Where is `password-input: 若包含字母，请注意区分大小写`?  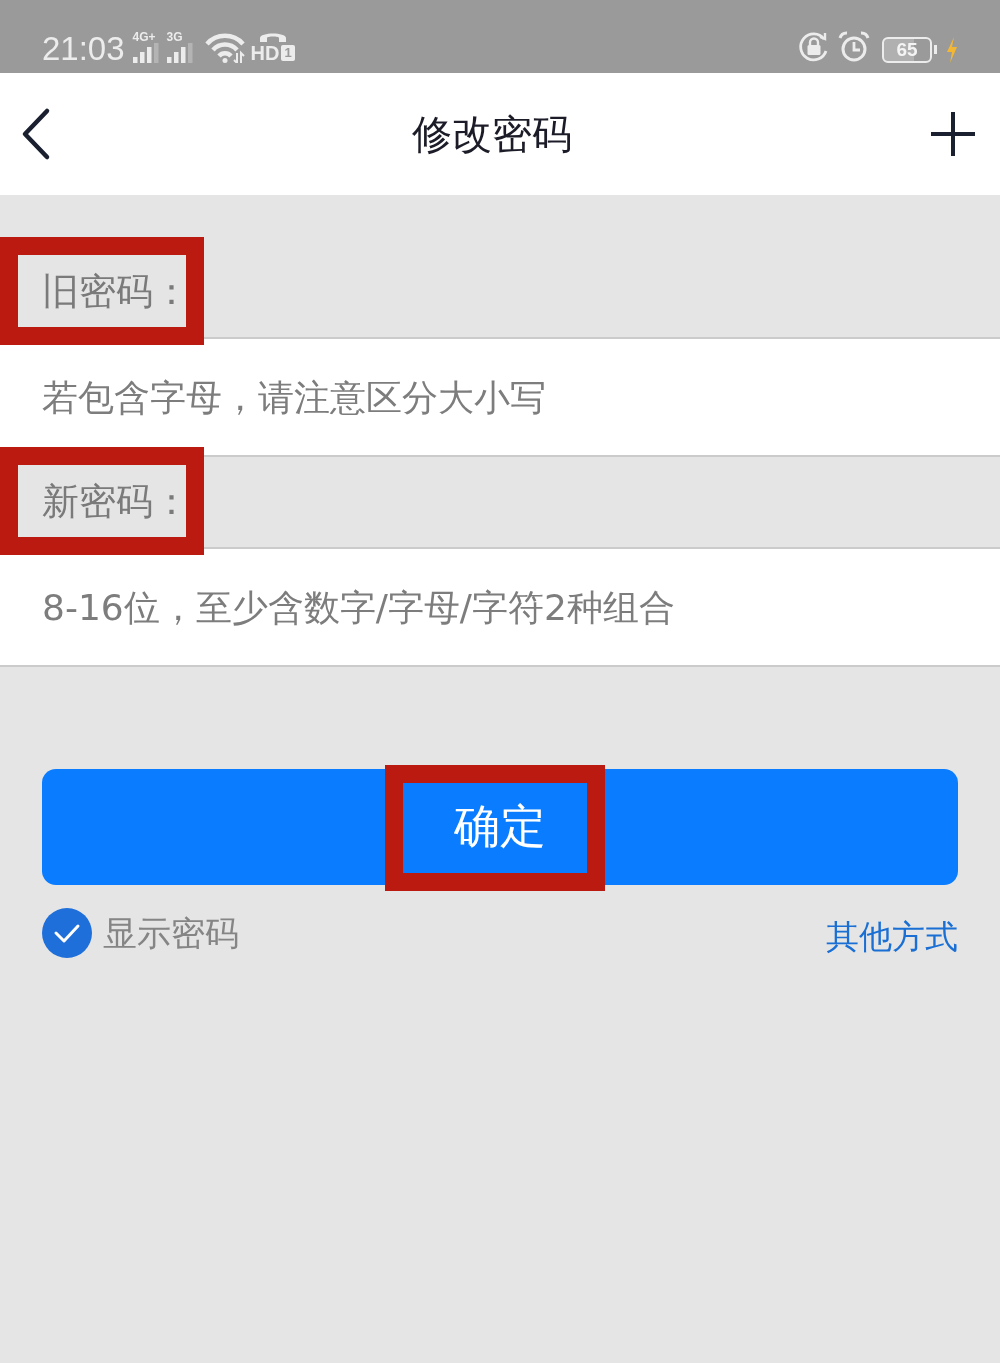
password-input: 若包含字母，请注意区分大小写 is located at coordinates (500, 397).